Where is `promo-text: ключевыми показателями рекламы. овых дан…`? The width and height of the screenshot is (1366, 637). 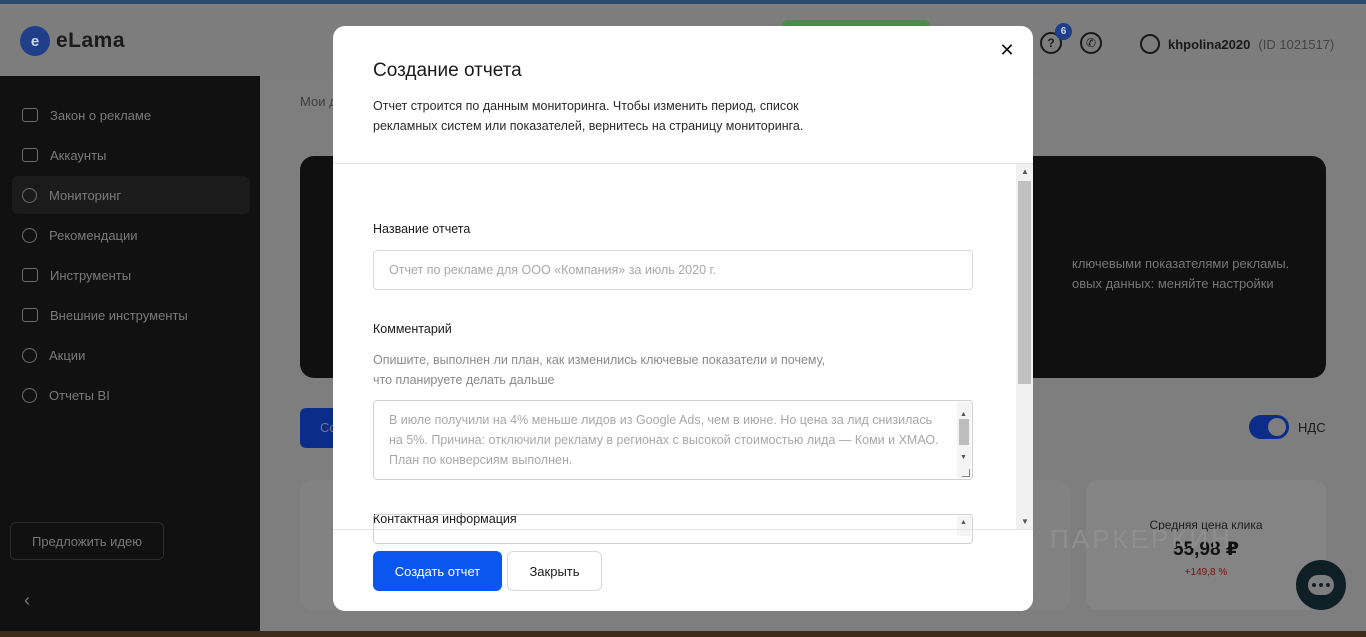
promo-text: ключевыми показателями рекламы. овых дан… is located at coordinates (1180, 274).